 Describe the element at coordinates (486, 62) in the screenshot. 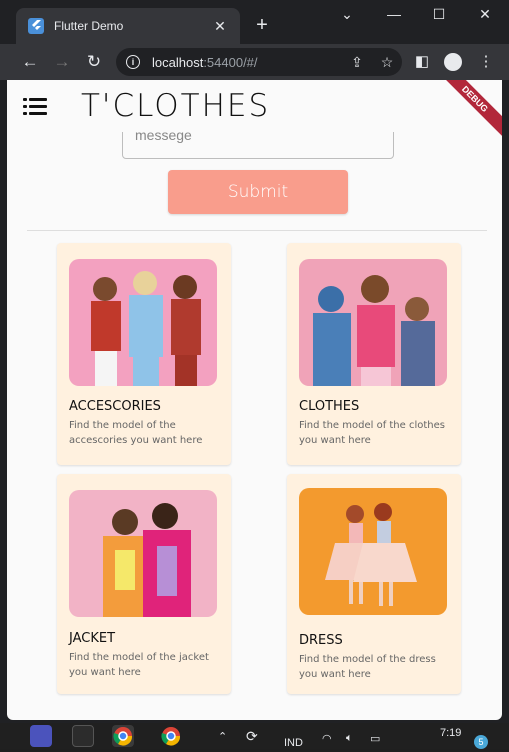

I see `menu-kebab-icon: ⋮` at that location.